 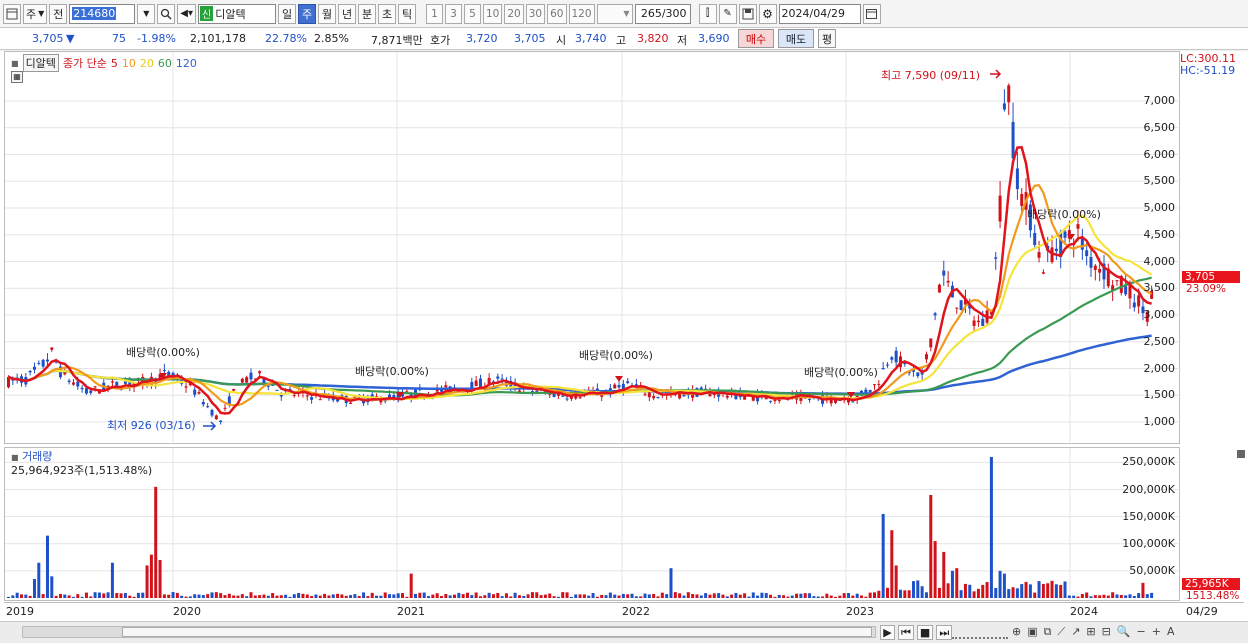 I want to click on ruler-icon: ⊞, so click(x=1090, y=632).